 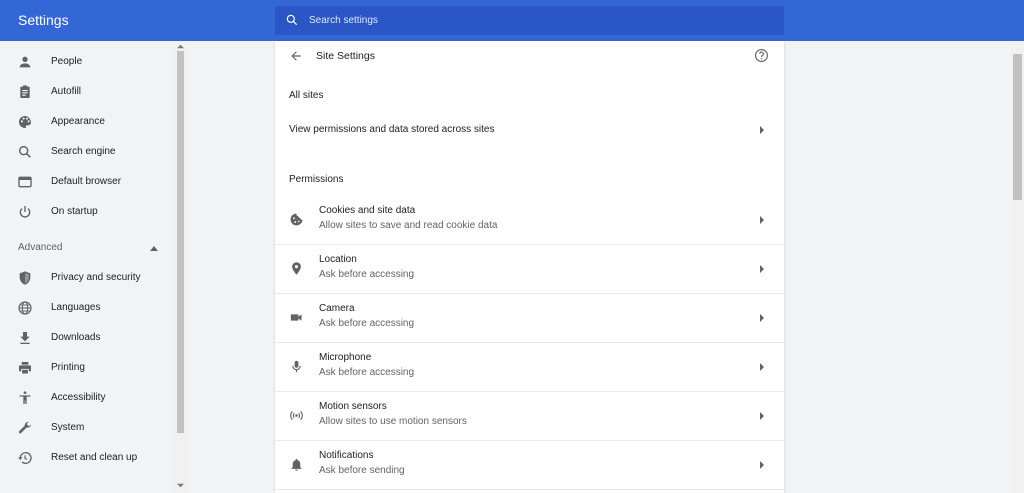 I want to click on permission-row-microphone: Microphone Ask before accessing, so click(x=529, y=367).